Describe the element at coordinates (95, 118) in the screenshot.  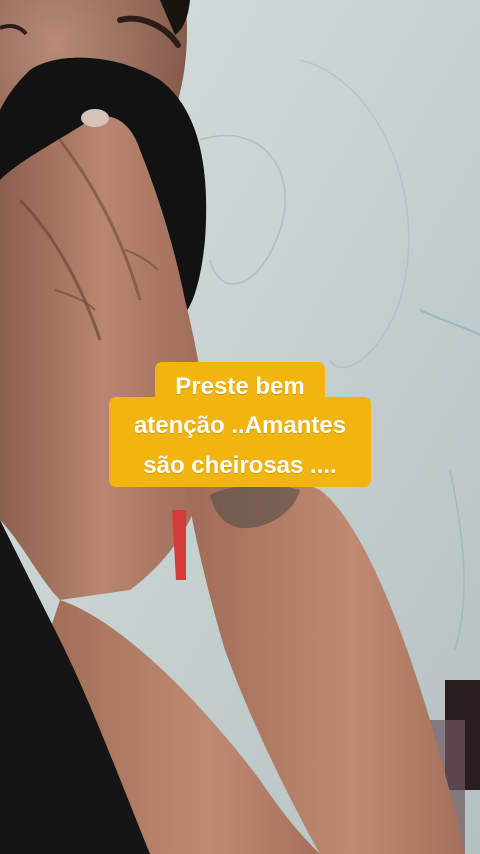
I see `fingernail` at that location.